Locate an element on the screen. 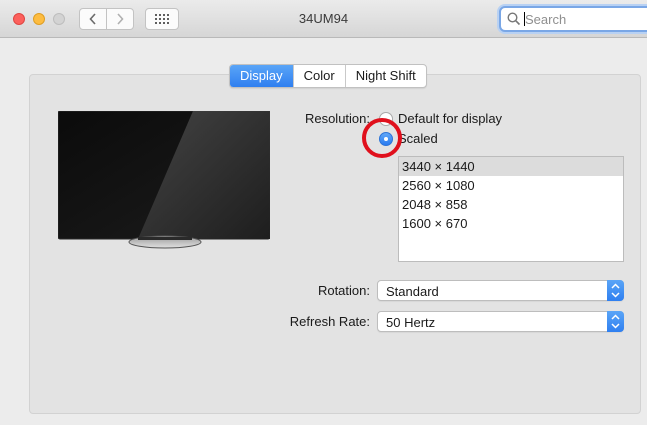  resolution-label: Resolution: is located at coordinates (337, 118).